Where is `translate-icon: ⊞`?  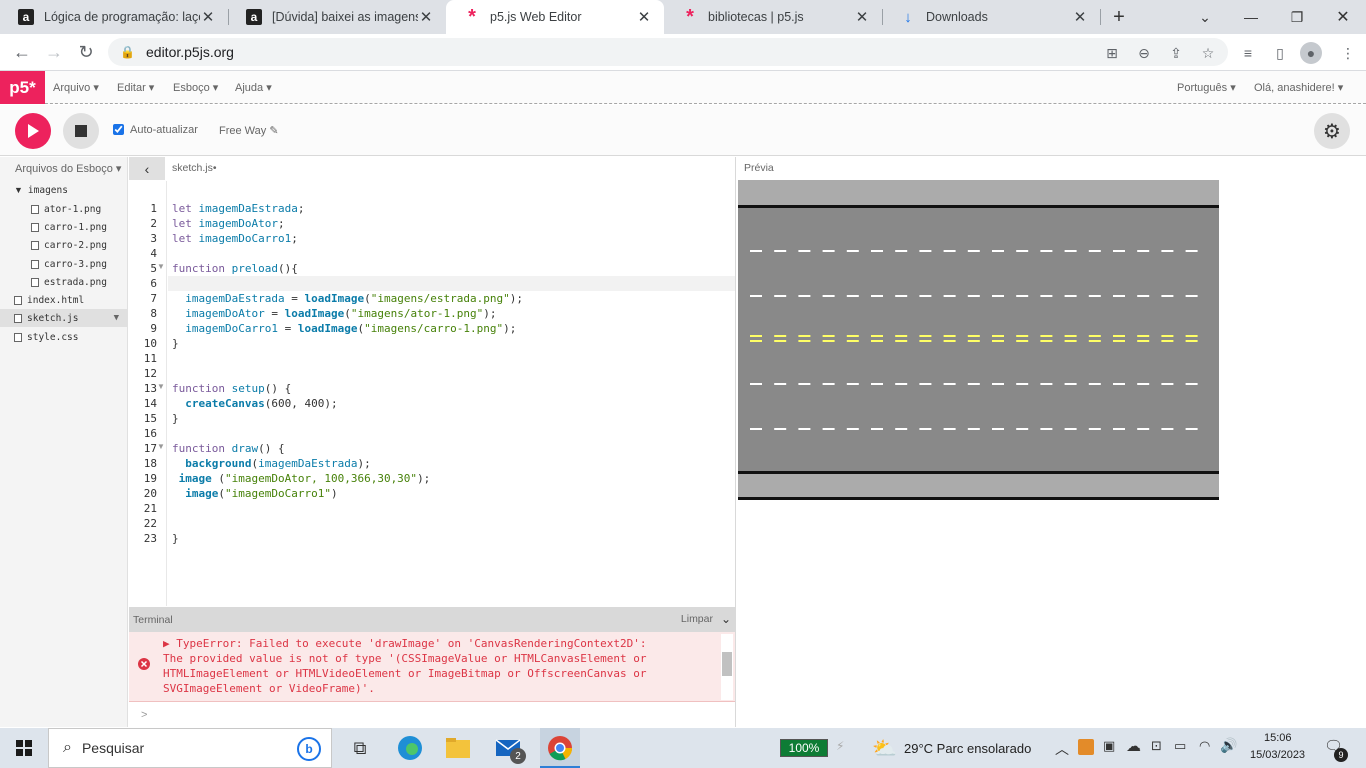 translate-icon: ⊞ is located at coordinates (1112, 53).